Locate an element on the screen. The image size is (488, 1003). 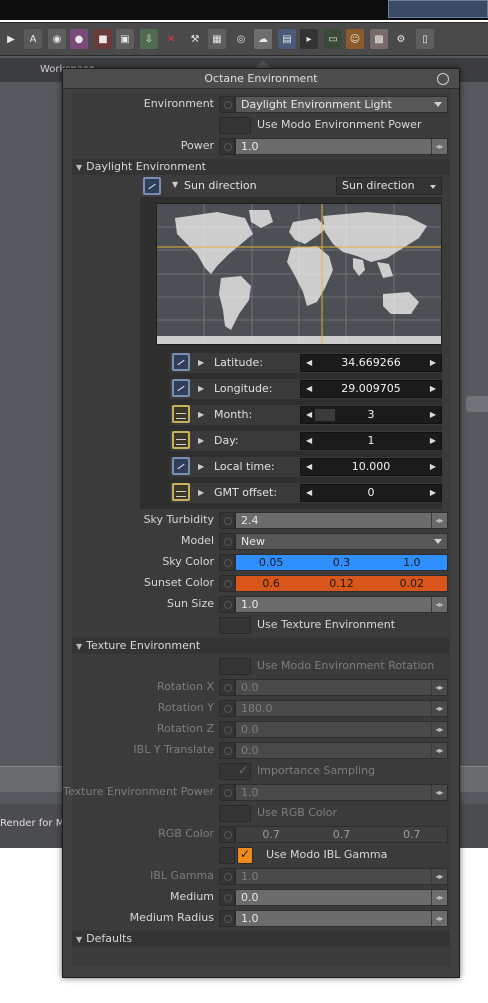
export-icon: ⇩ is located at coordinates (149, 39).